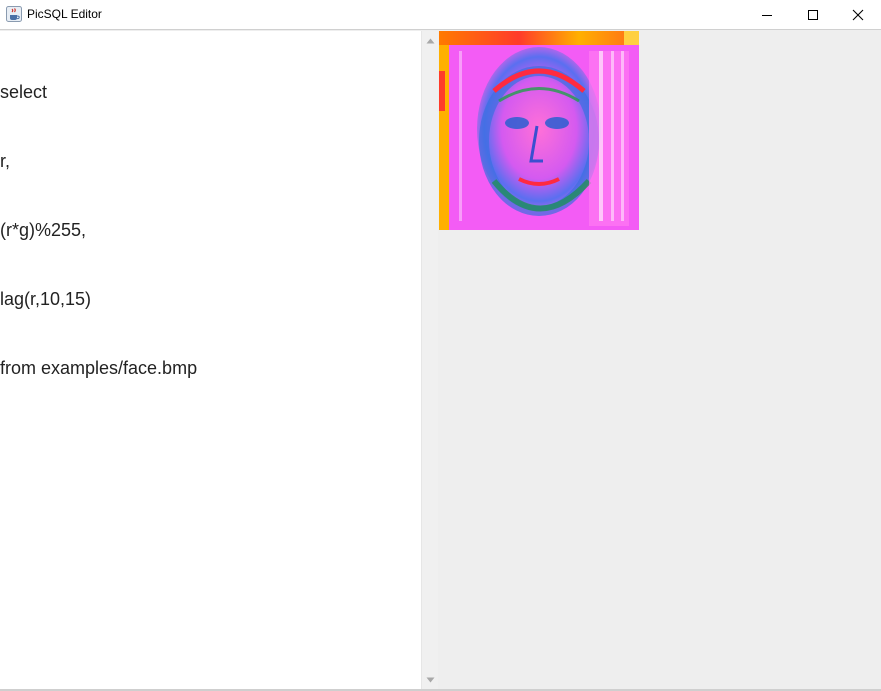 The height and width of the screenshot is (691, 881). I want to click on vertical-scrollbar, so click(429, 360).